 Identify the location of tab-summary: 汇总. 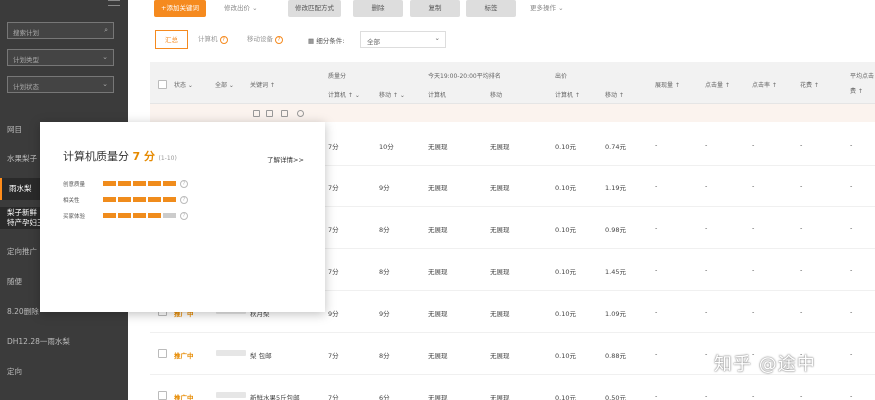
(171, 39).